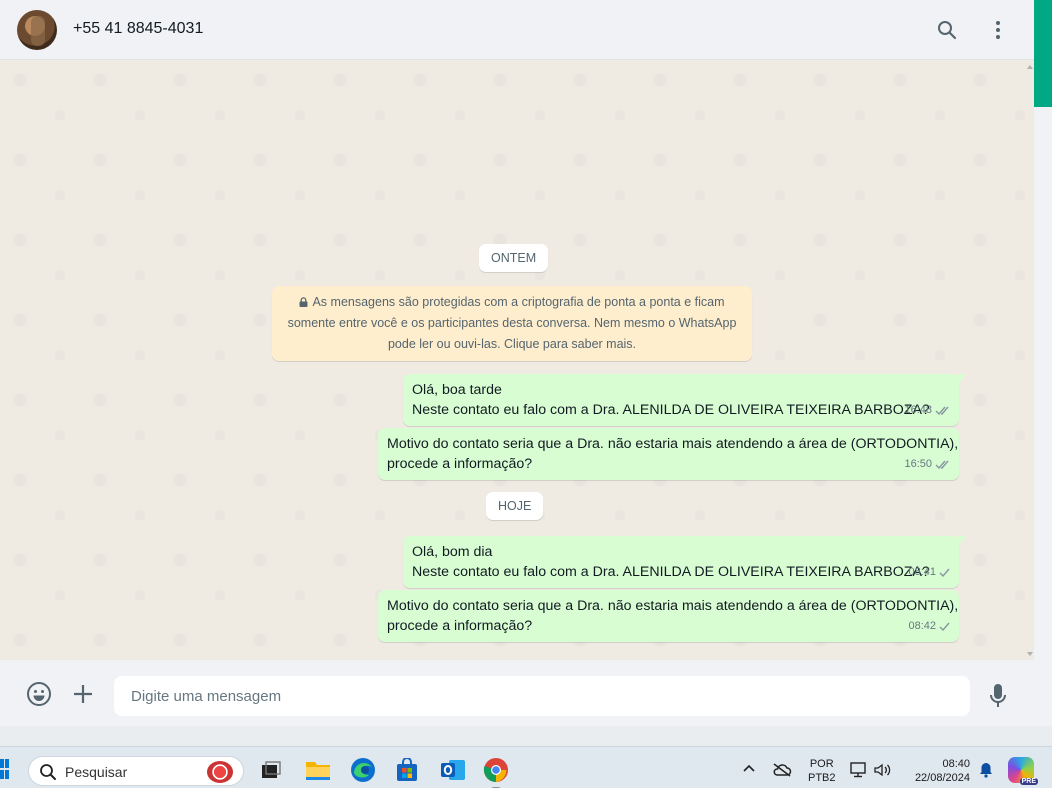 Image resolution: width=1052 pixels, height=788 pixels. Describe the element at coordinates (998, 696) in the screenshot. I see `microphone-icon` at that location.